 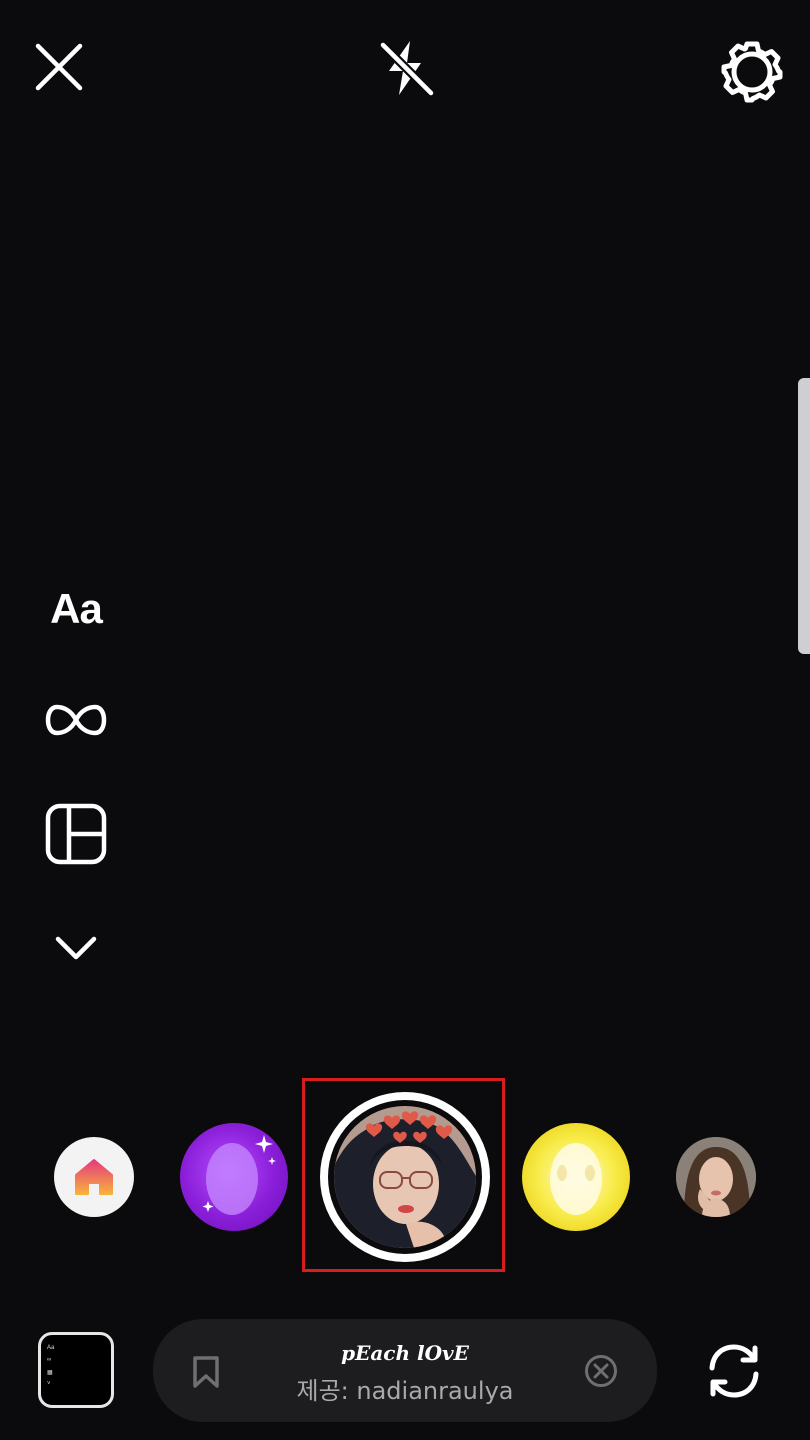 I want to click on close-button, so click(x=59, y=67).